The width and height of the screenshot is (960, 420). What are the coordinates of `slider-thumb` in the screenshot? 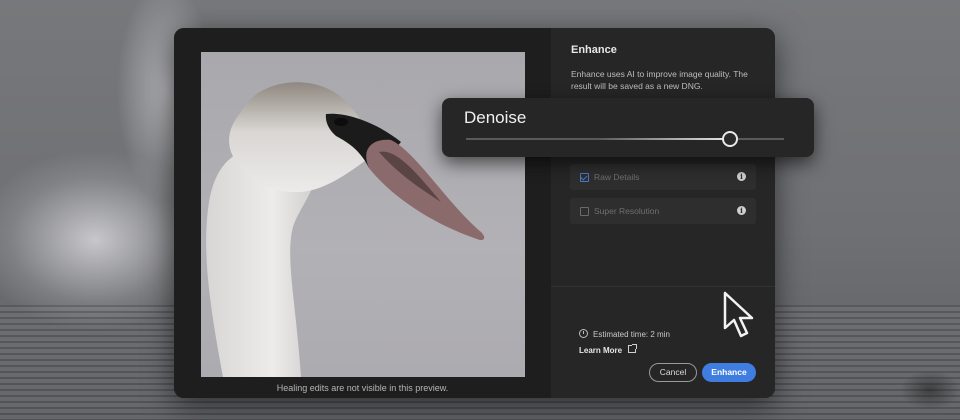 It's located at (730, 139).